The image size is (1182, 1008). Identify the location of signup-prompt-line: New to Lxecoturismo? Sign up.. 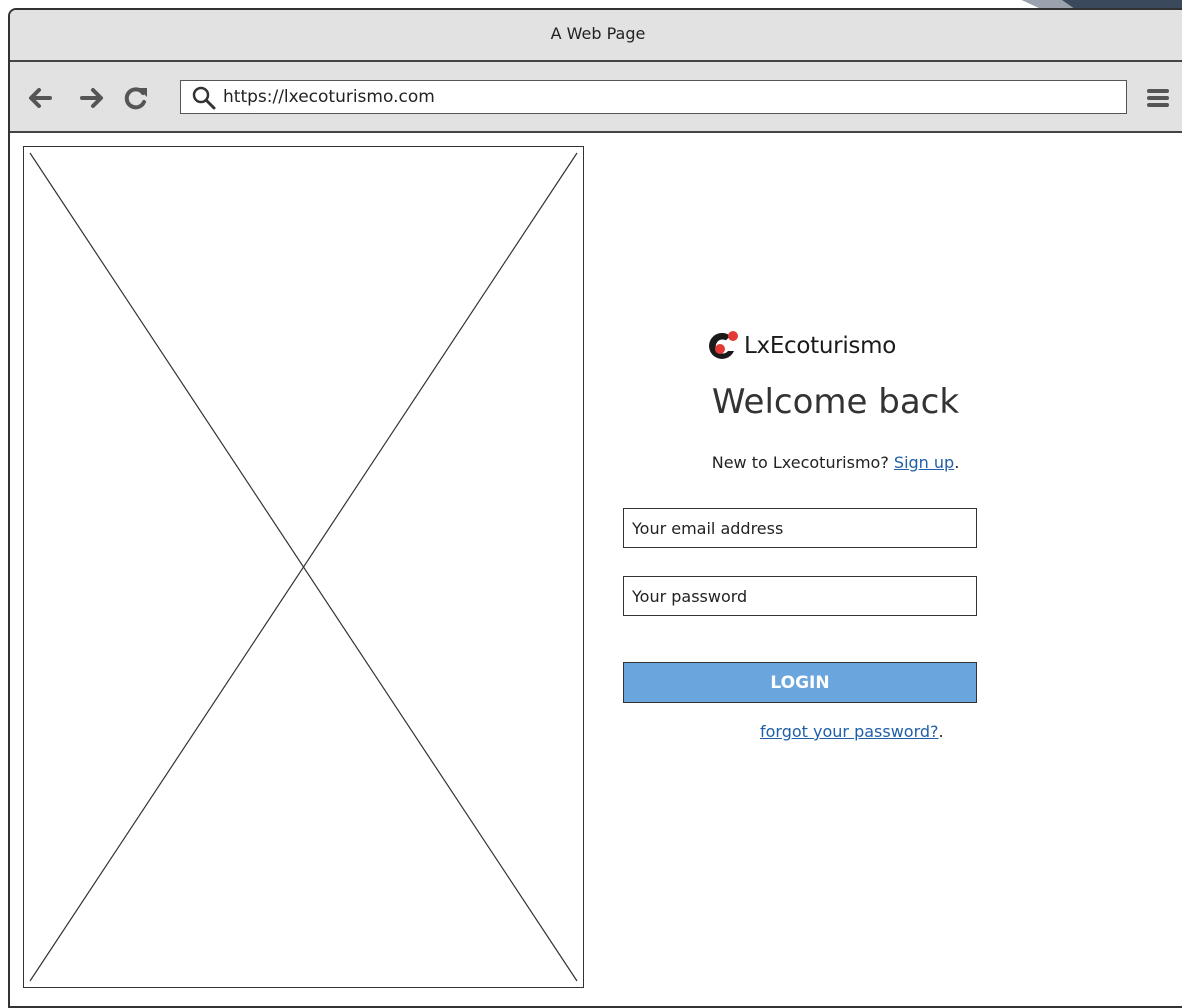
(835, 462).